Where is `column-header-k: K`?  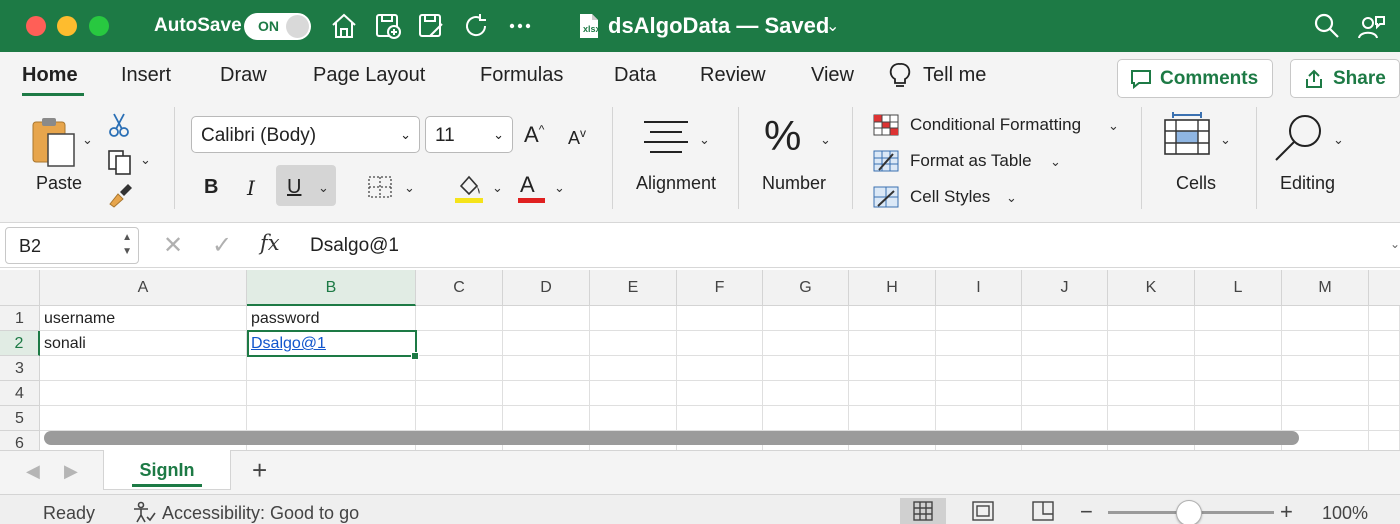 column-header-k: K is located at coordinates (1151, 288).